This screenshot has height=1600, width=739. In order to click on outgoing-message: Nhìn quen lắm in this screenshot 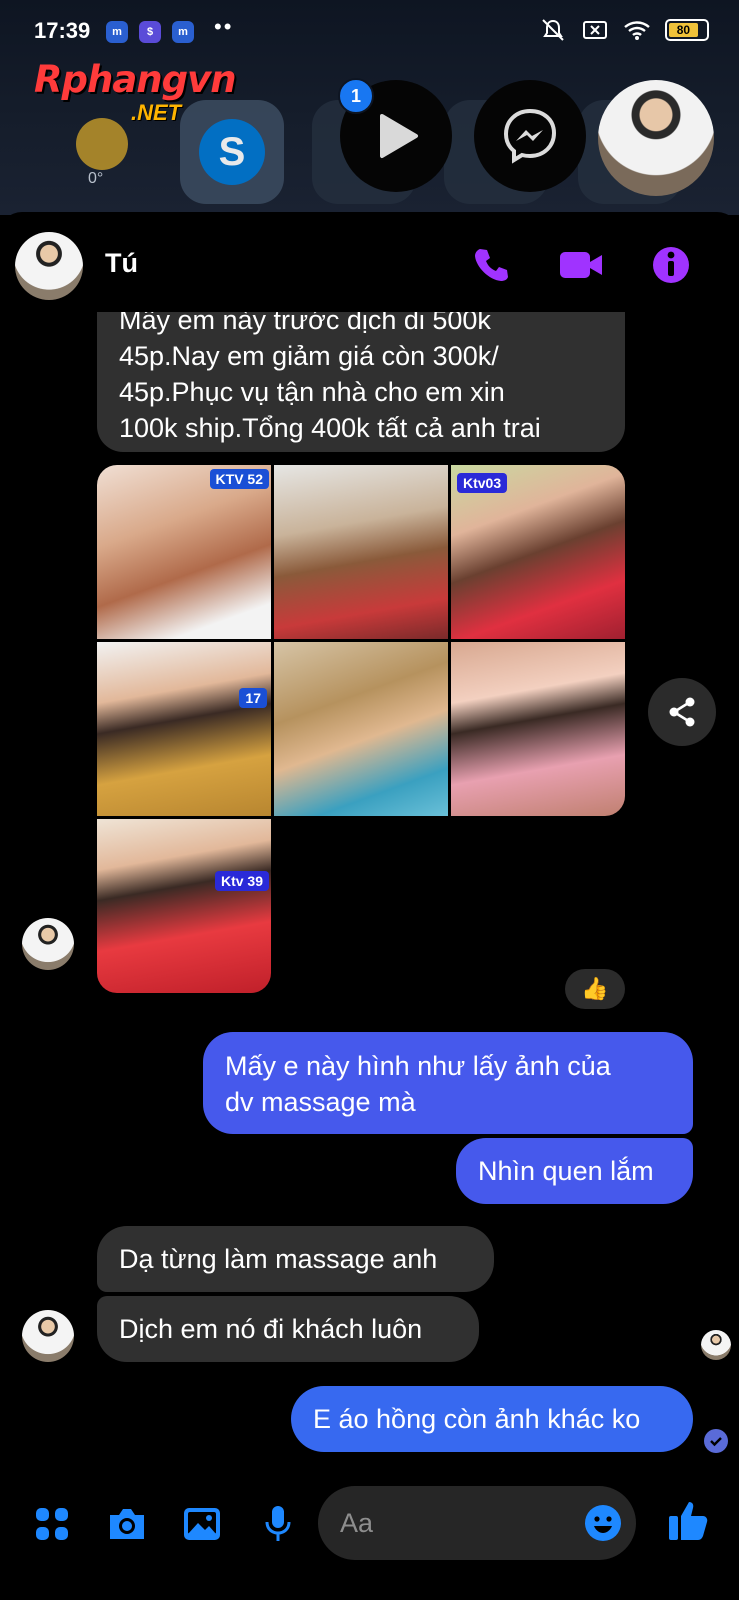, I will do `click(574, 1171)`.